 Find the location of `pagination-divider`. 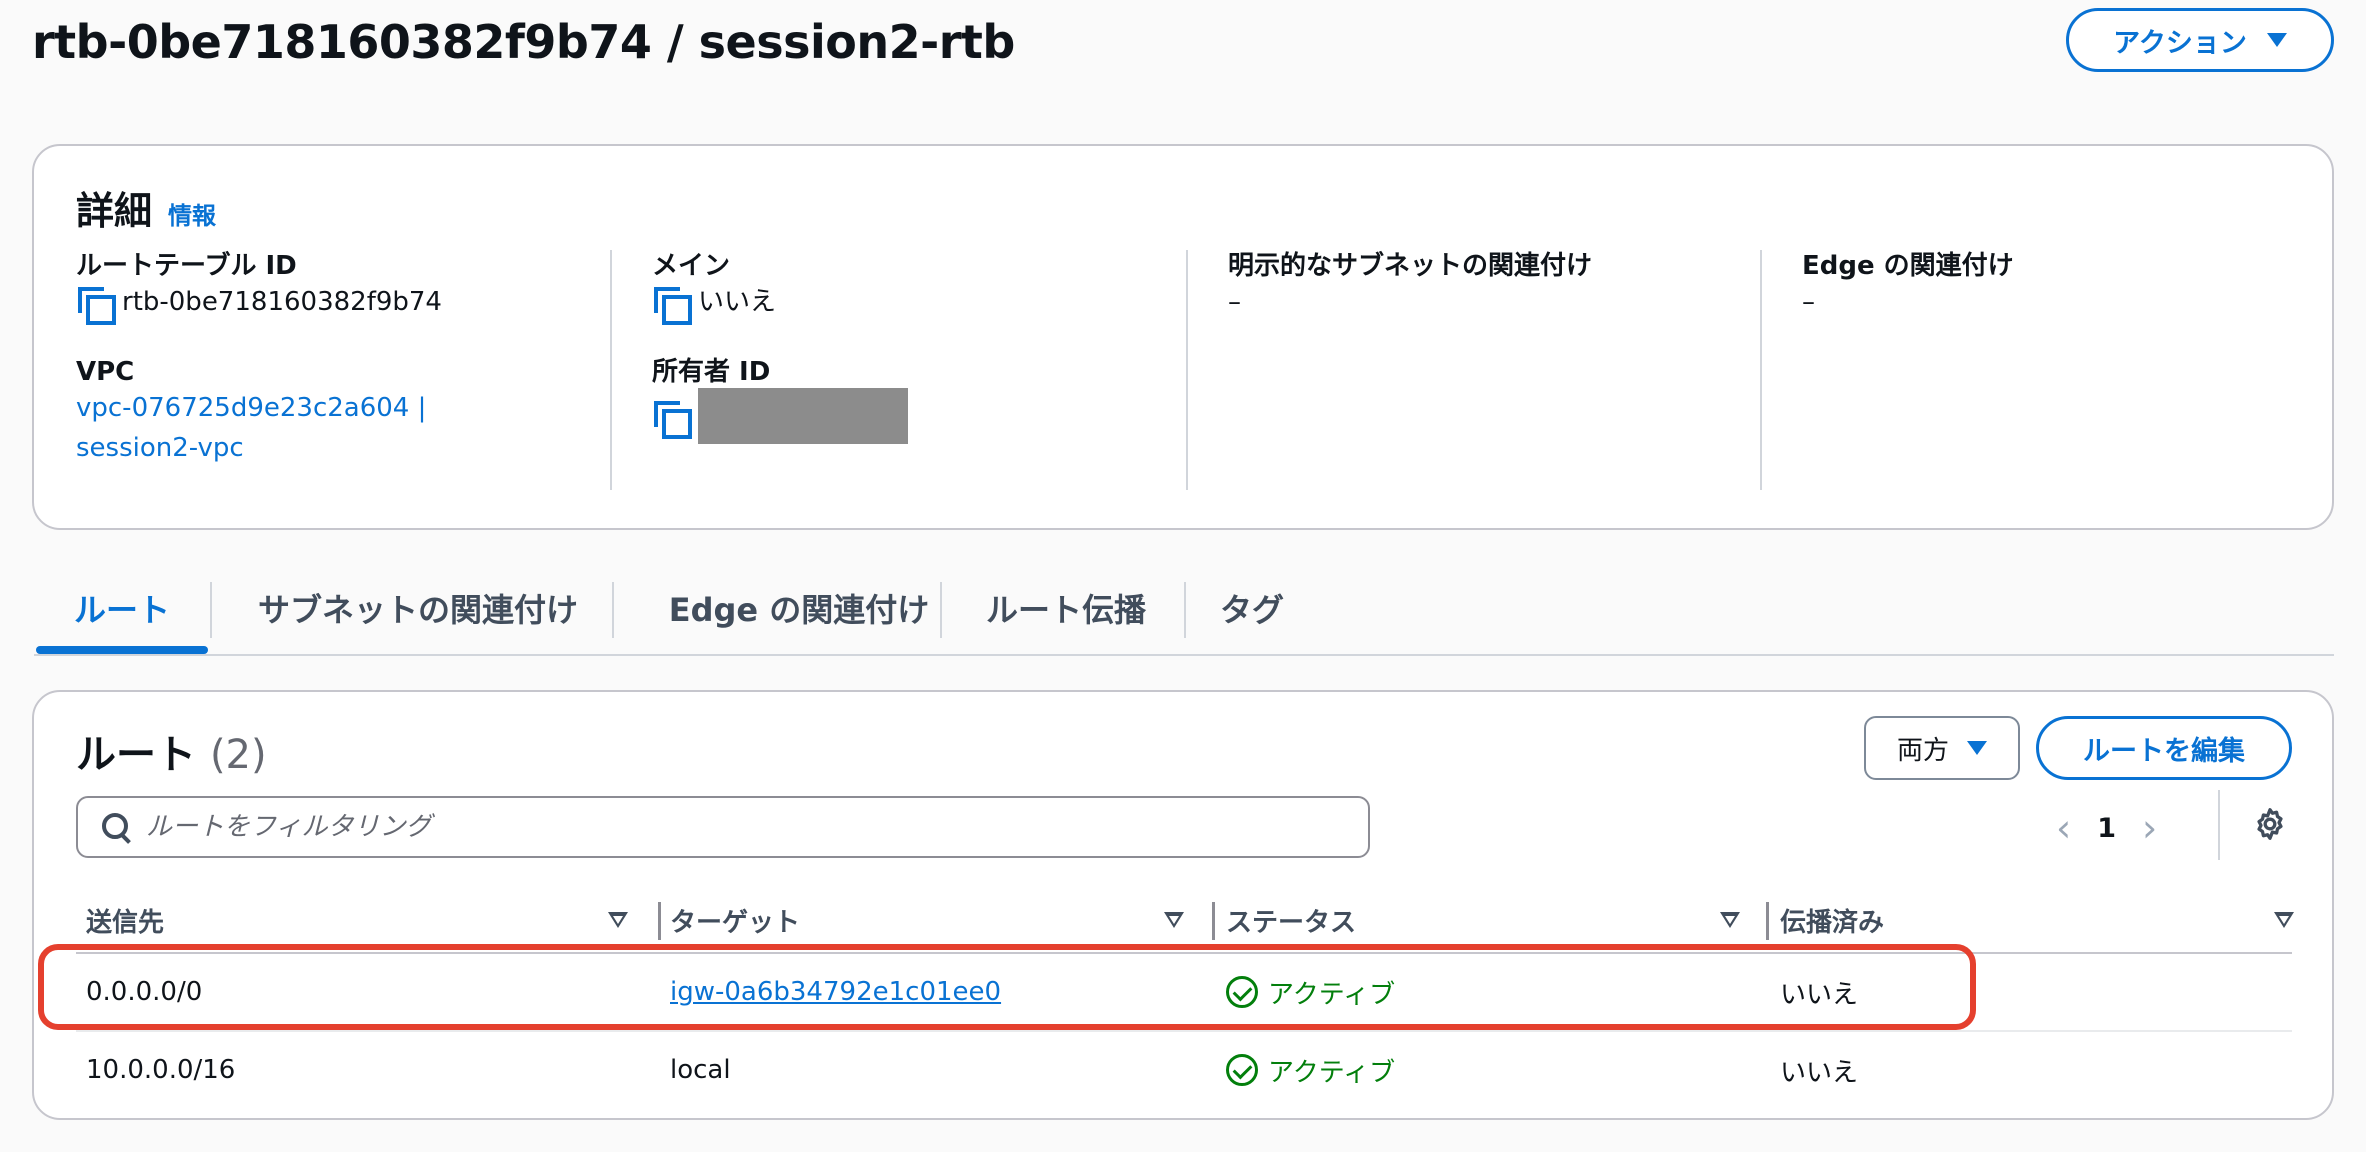

pagination-divider is located at coordinates (2219, 825).